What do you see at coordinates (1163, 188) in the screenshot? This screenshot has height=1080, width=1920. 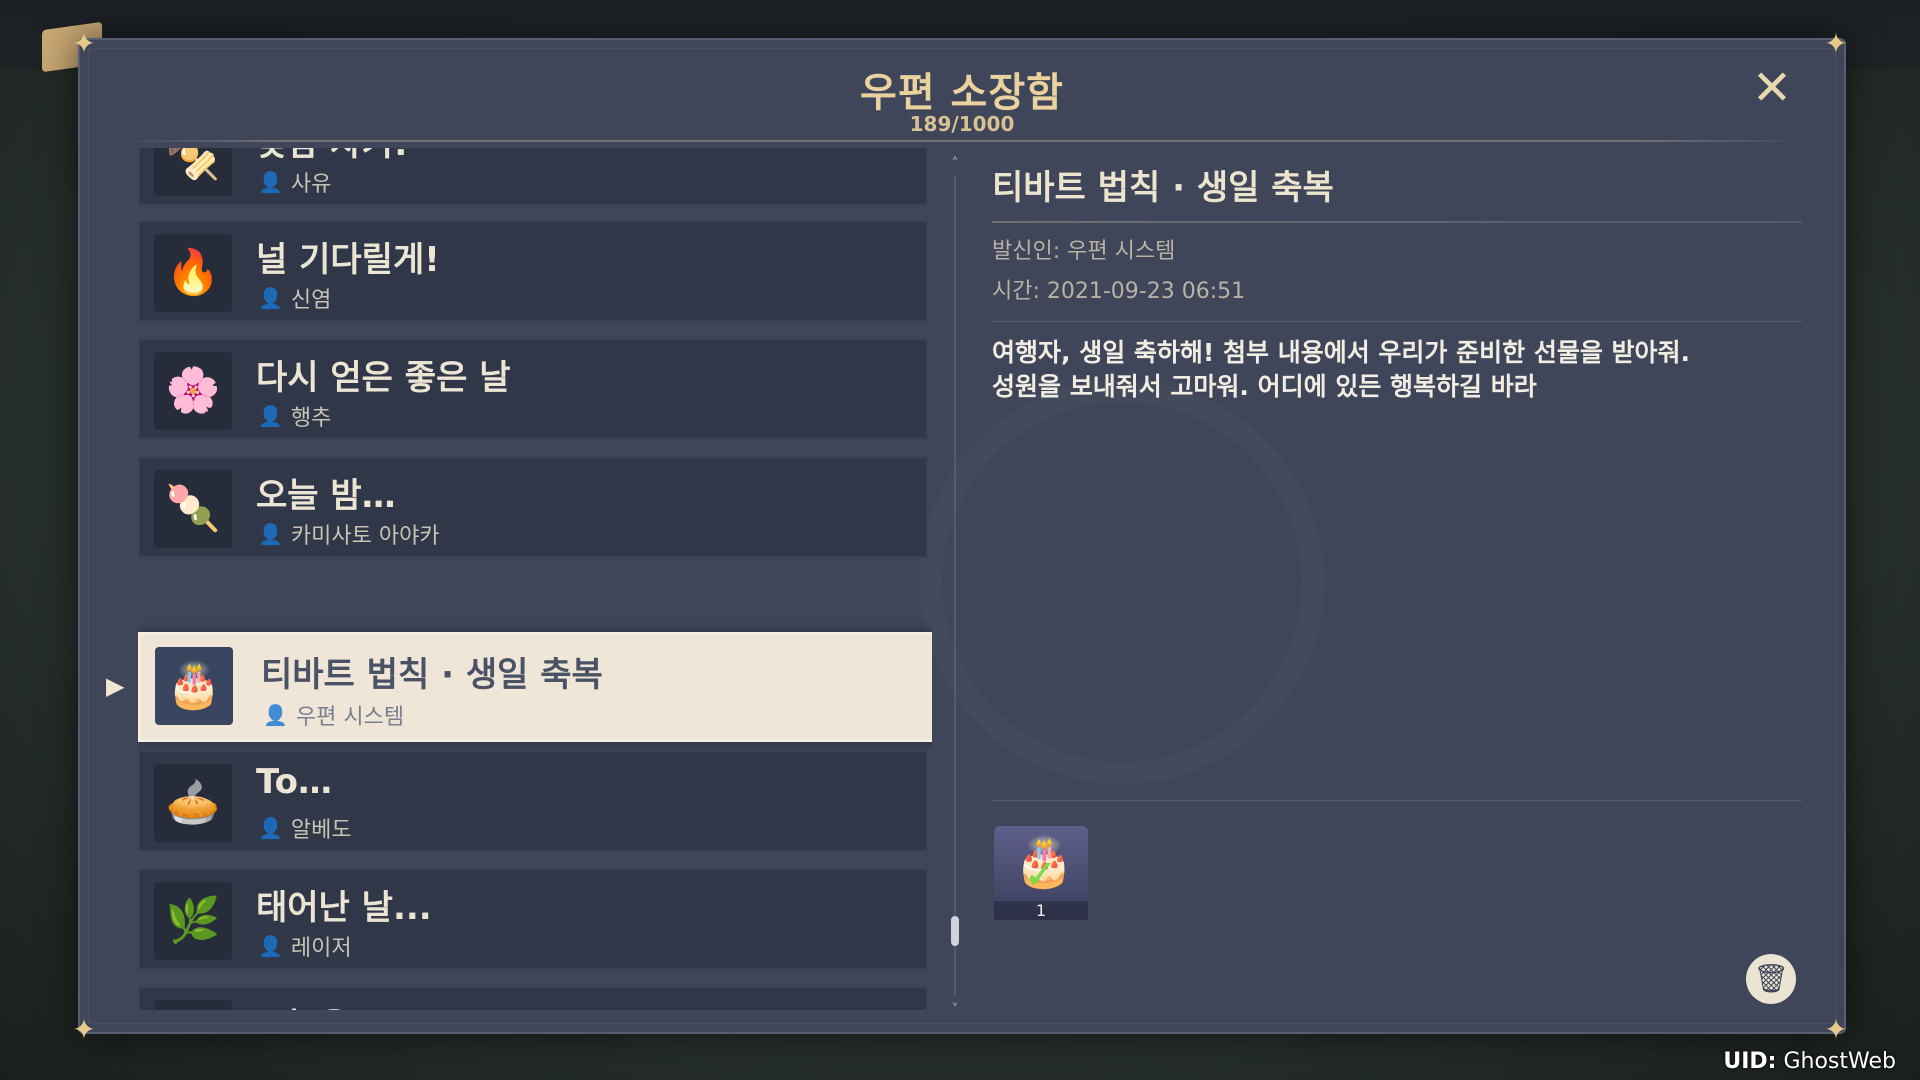 I see `detail-title: 티바트 법칙 · 생일 축복` at bounding box center [1163, 188].